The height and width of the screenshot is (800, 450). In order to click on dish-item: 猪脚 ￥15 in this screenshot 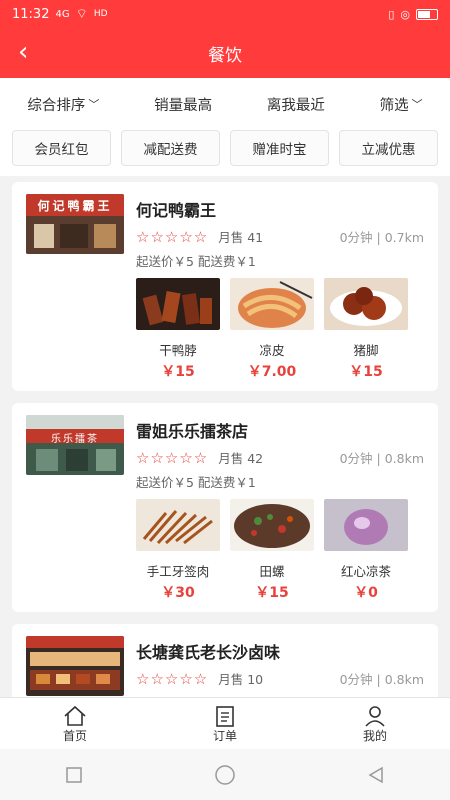, I will do `click(366, 329)`.